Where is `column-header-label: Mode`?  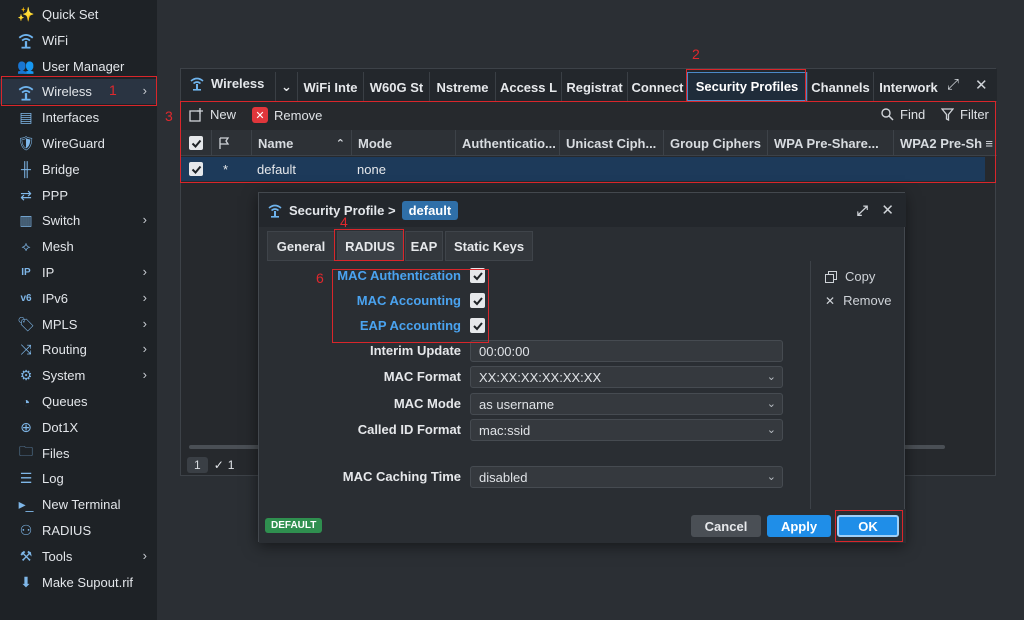
column-header-label: Mode is located at coordinates (375, 143).